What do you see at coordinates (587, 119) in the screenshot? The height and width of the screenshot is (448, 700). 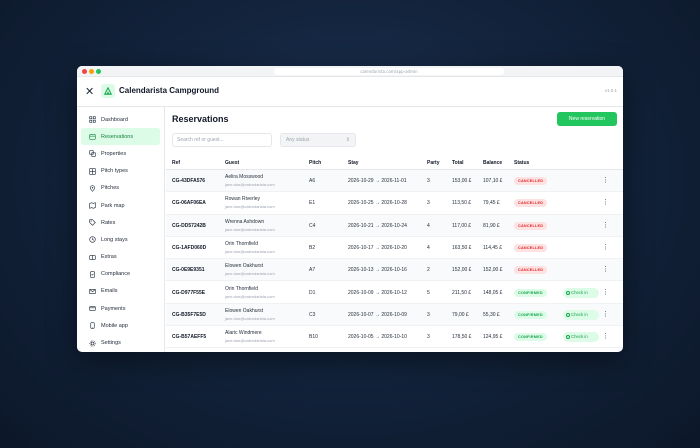 I see `new-reservation-button: New reservation` at bounding box center [587, 119].